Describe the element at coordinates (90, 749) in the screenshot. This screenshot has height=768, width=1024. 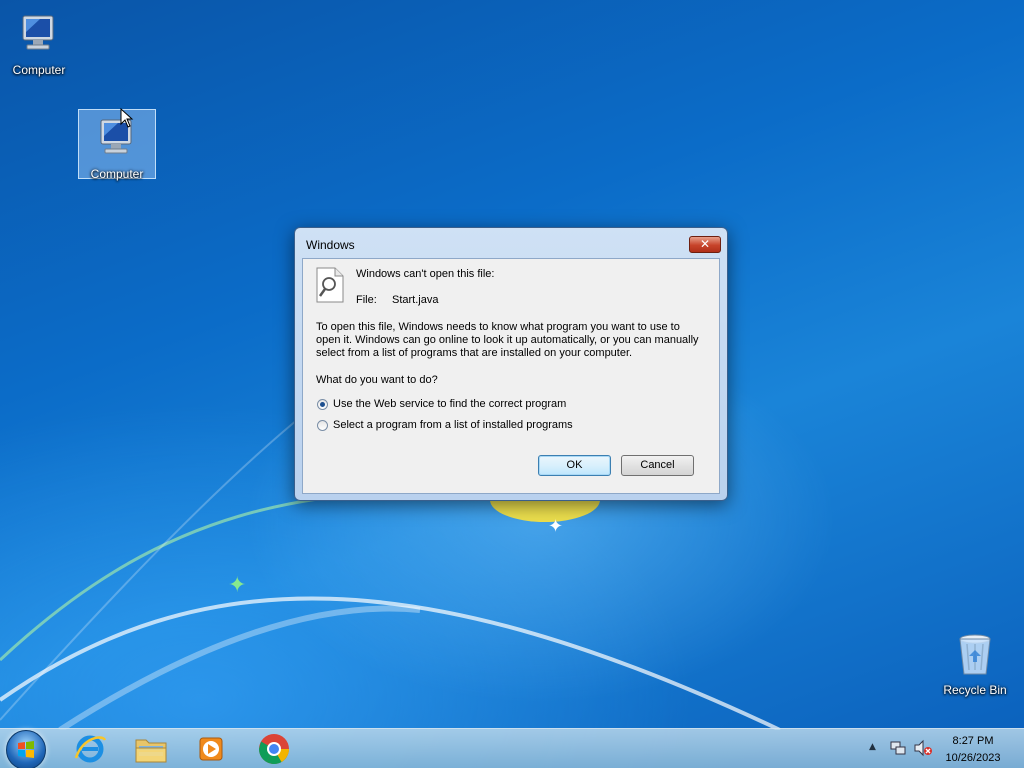
I see `internet-explorer-icon` at that location.